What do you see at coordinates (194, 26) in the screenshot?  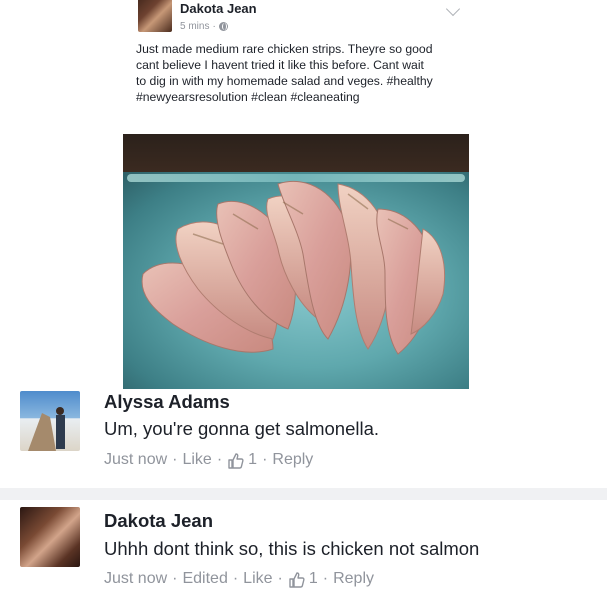 I see `post-timestamp: 5 mins` at bounding box center [194, 26].